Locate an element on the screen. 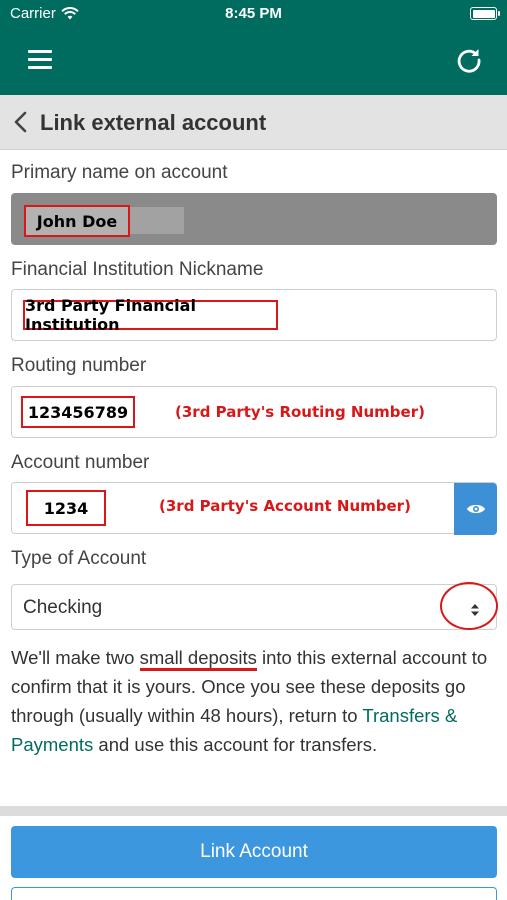 The image size is (507, 900). eye-icon is located at coordinates (475, 509).